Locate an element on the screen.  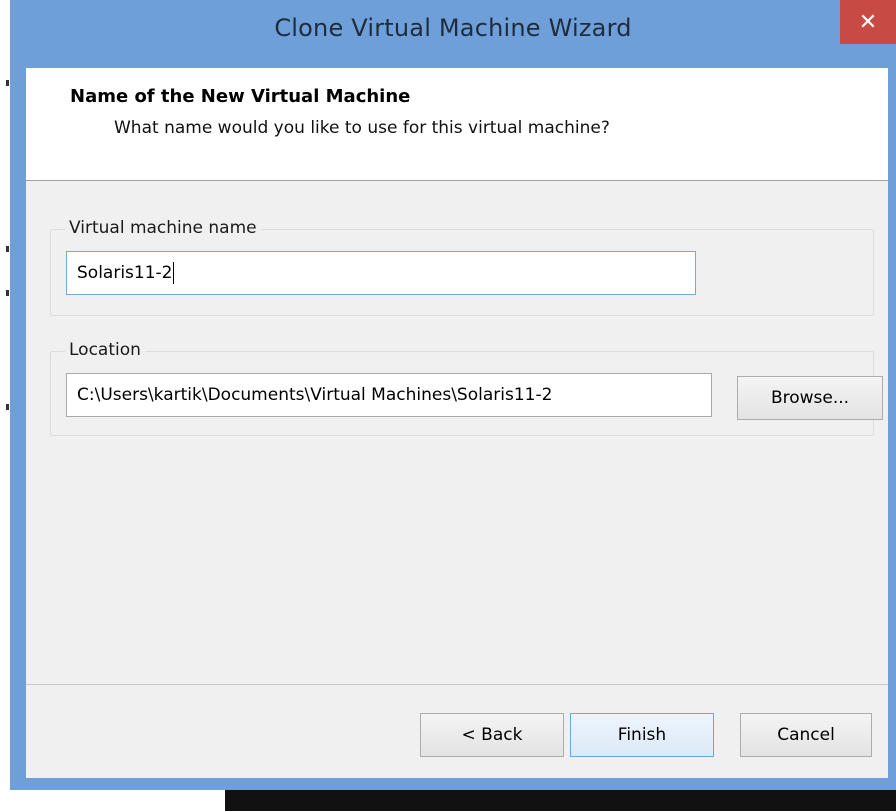
text-caret is located at coordinates (174, 273).